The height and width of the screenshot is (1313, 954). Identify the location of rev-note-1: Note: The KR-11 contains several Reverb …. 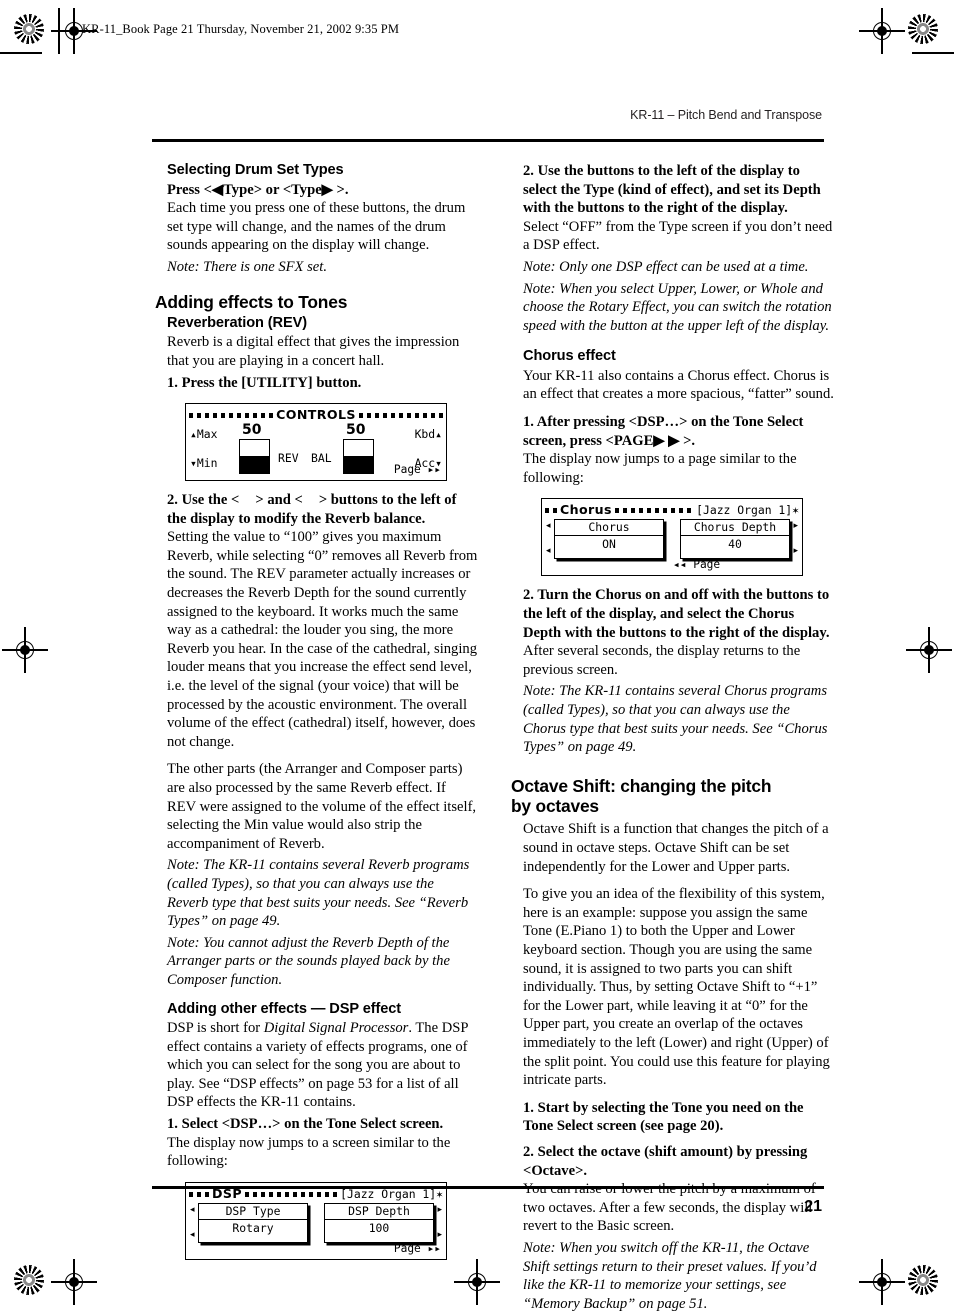
(318, 893).